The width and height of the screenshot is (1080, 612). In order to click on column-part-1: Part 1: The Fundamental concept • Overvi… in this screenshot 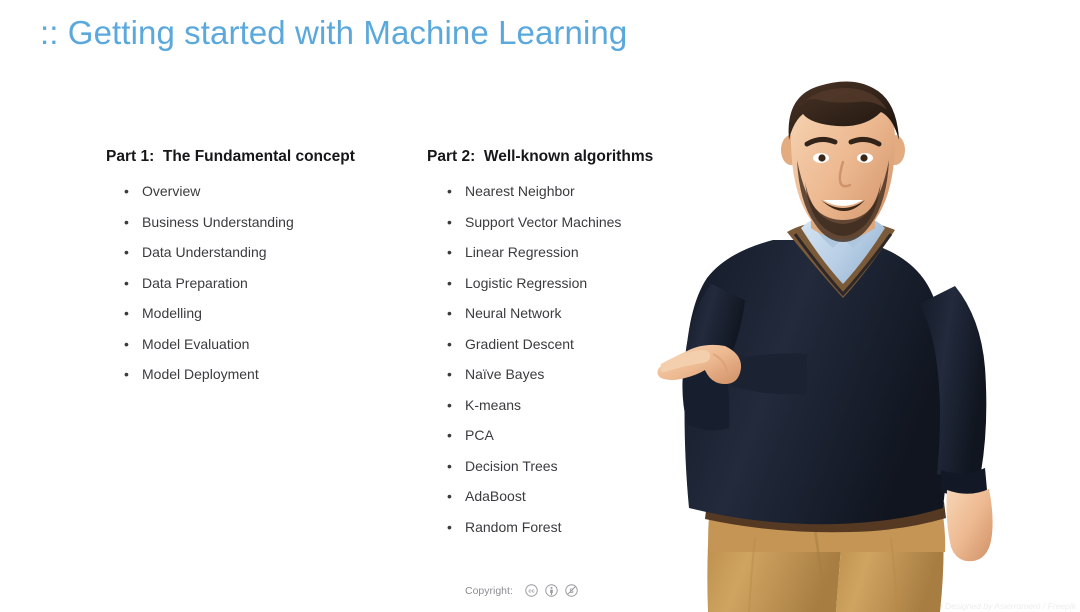, I will do `click(256, 272)`.